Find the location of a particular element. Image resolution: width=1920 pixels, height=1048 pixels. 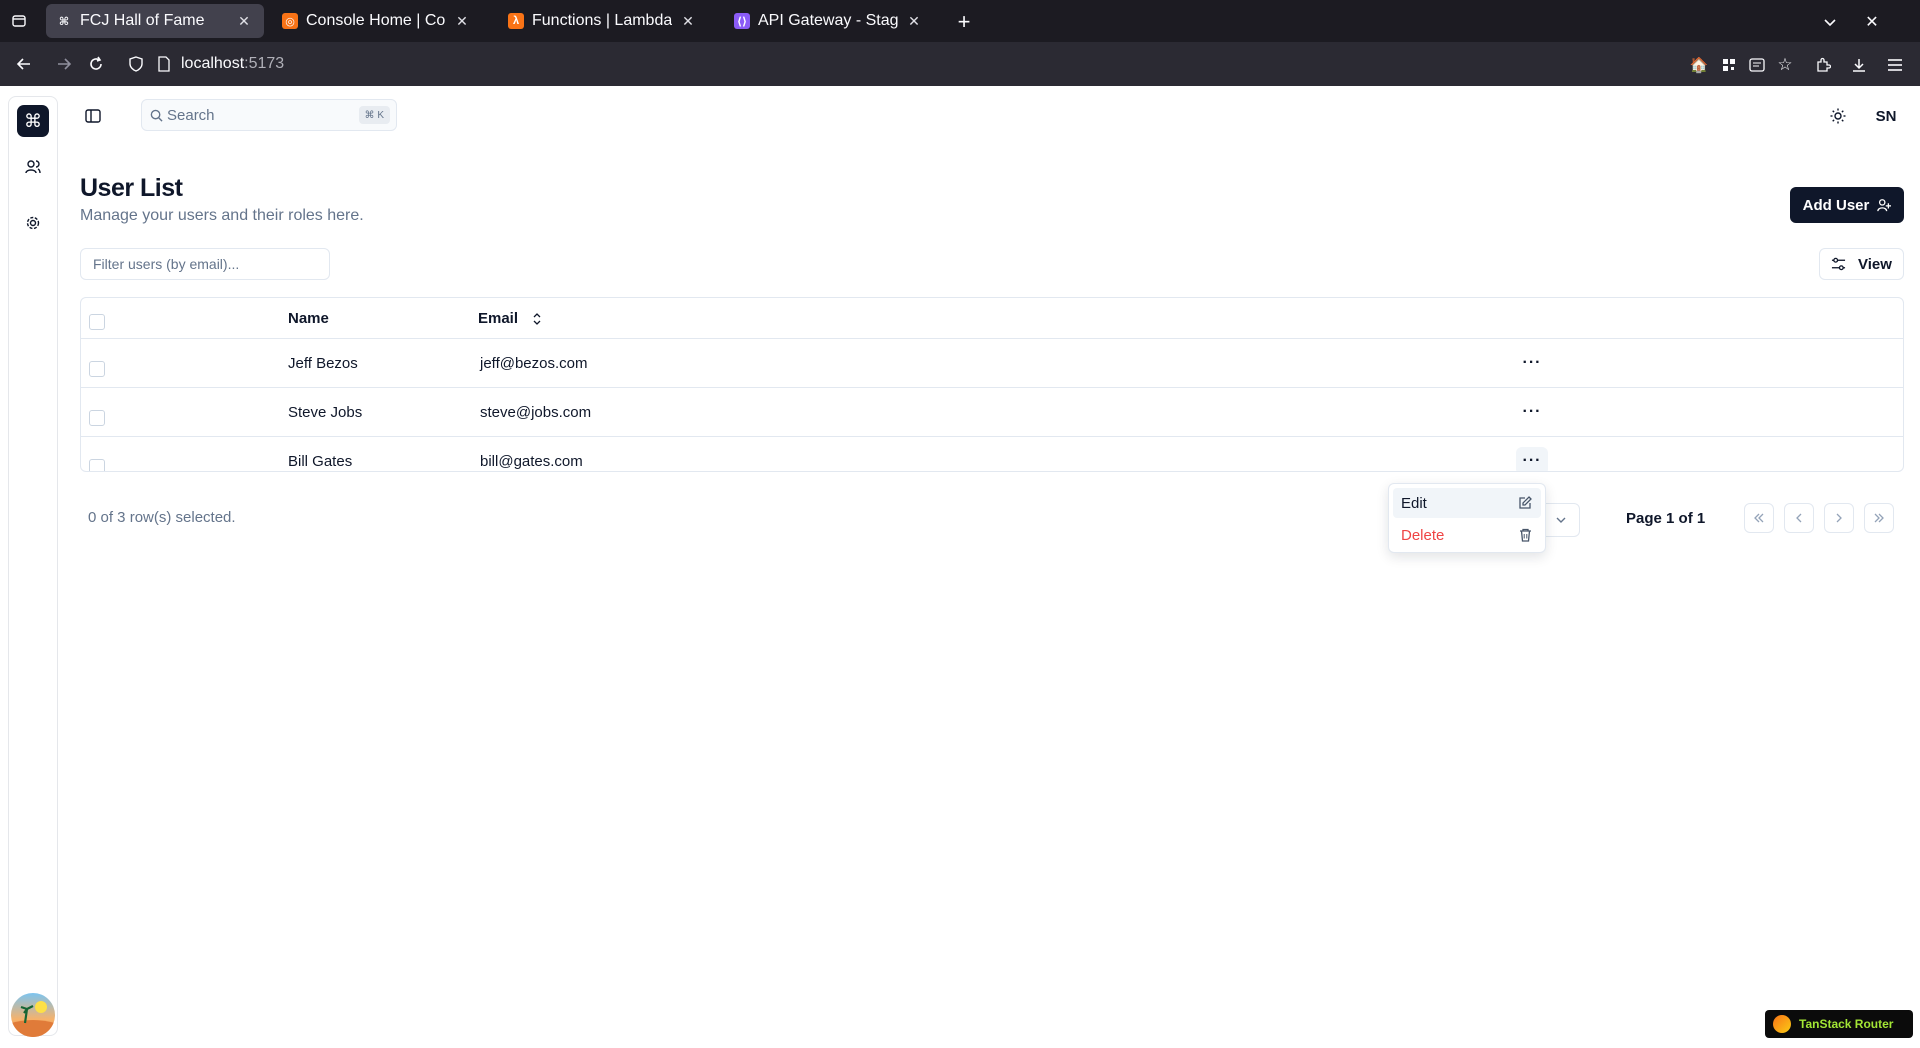

table-header-row: Name Email is located at coordinates (992, 318).